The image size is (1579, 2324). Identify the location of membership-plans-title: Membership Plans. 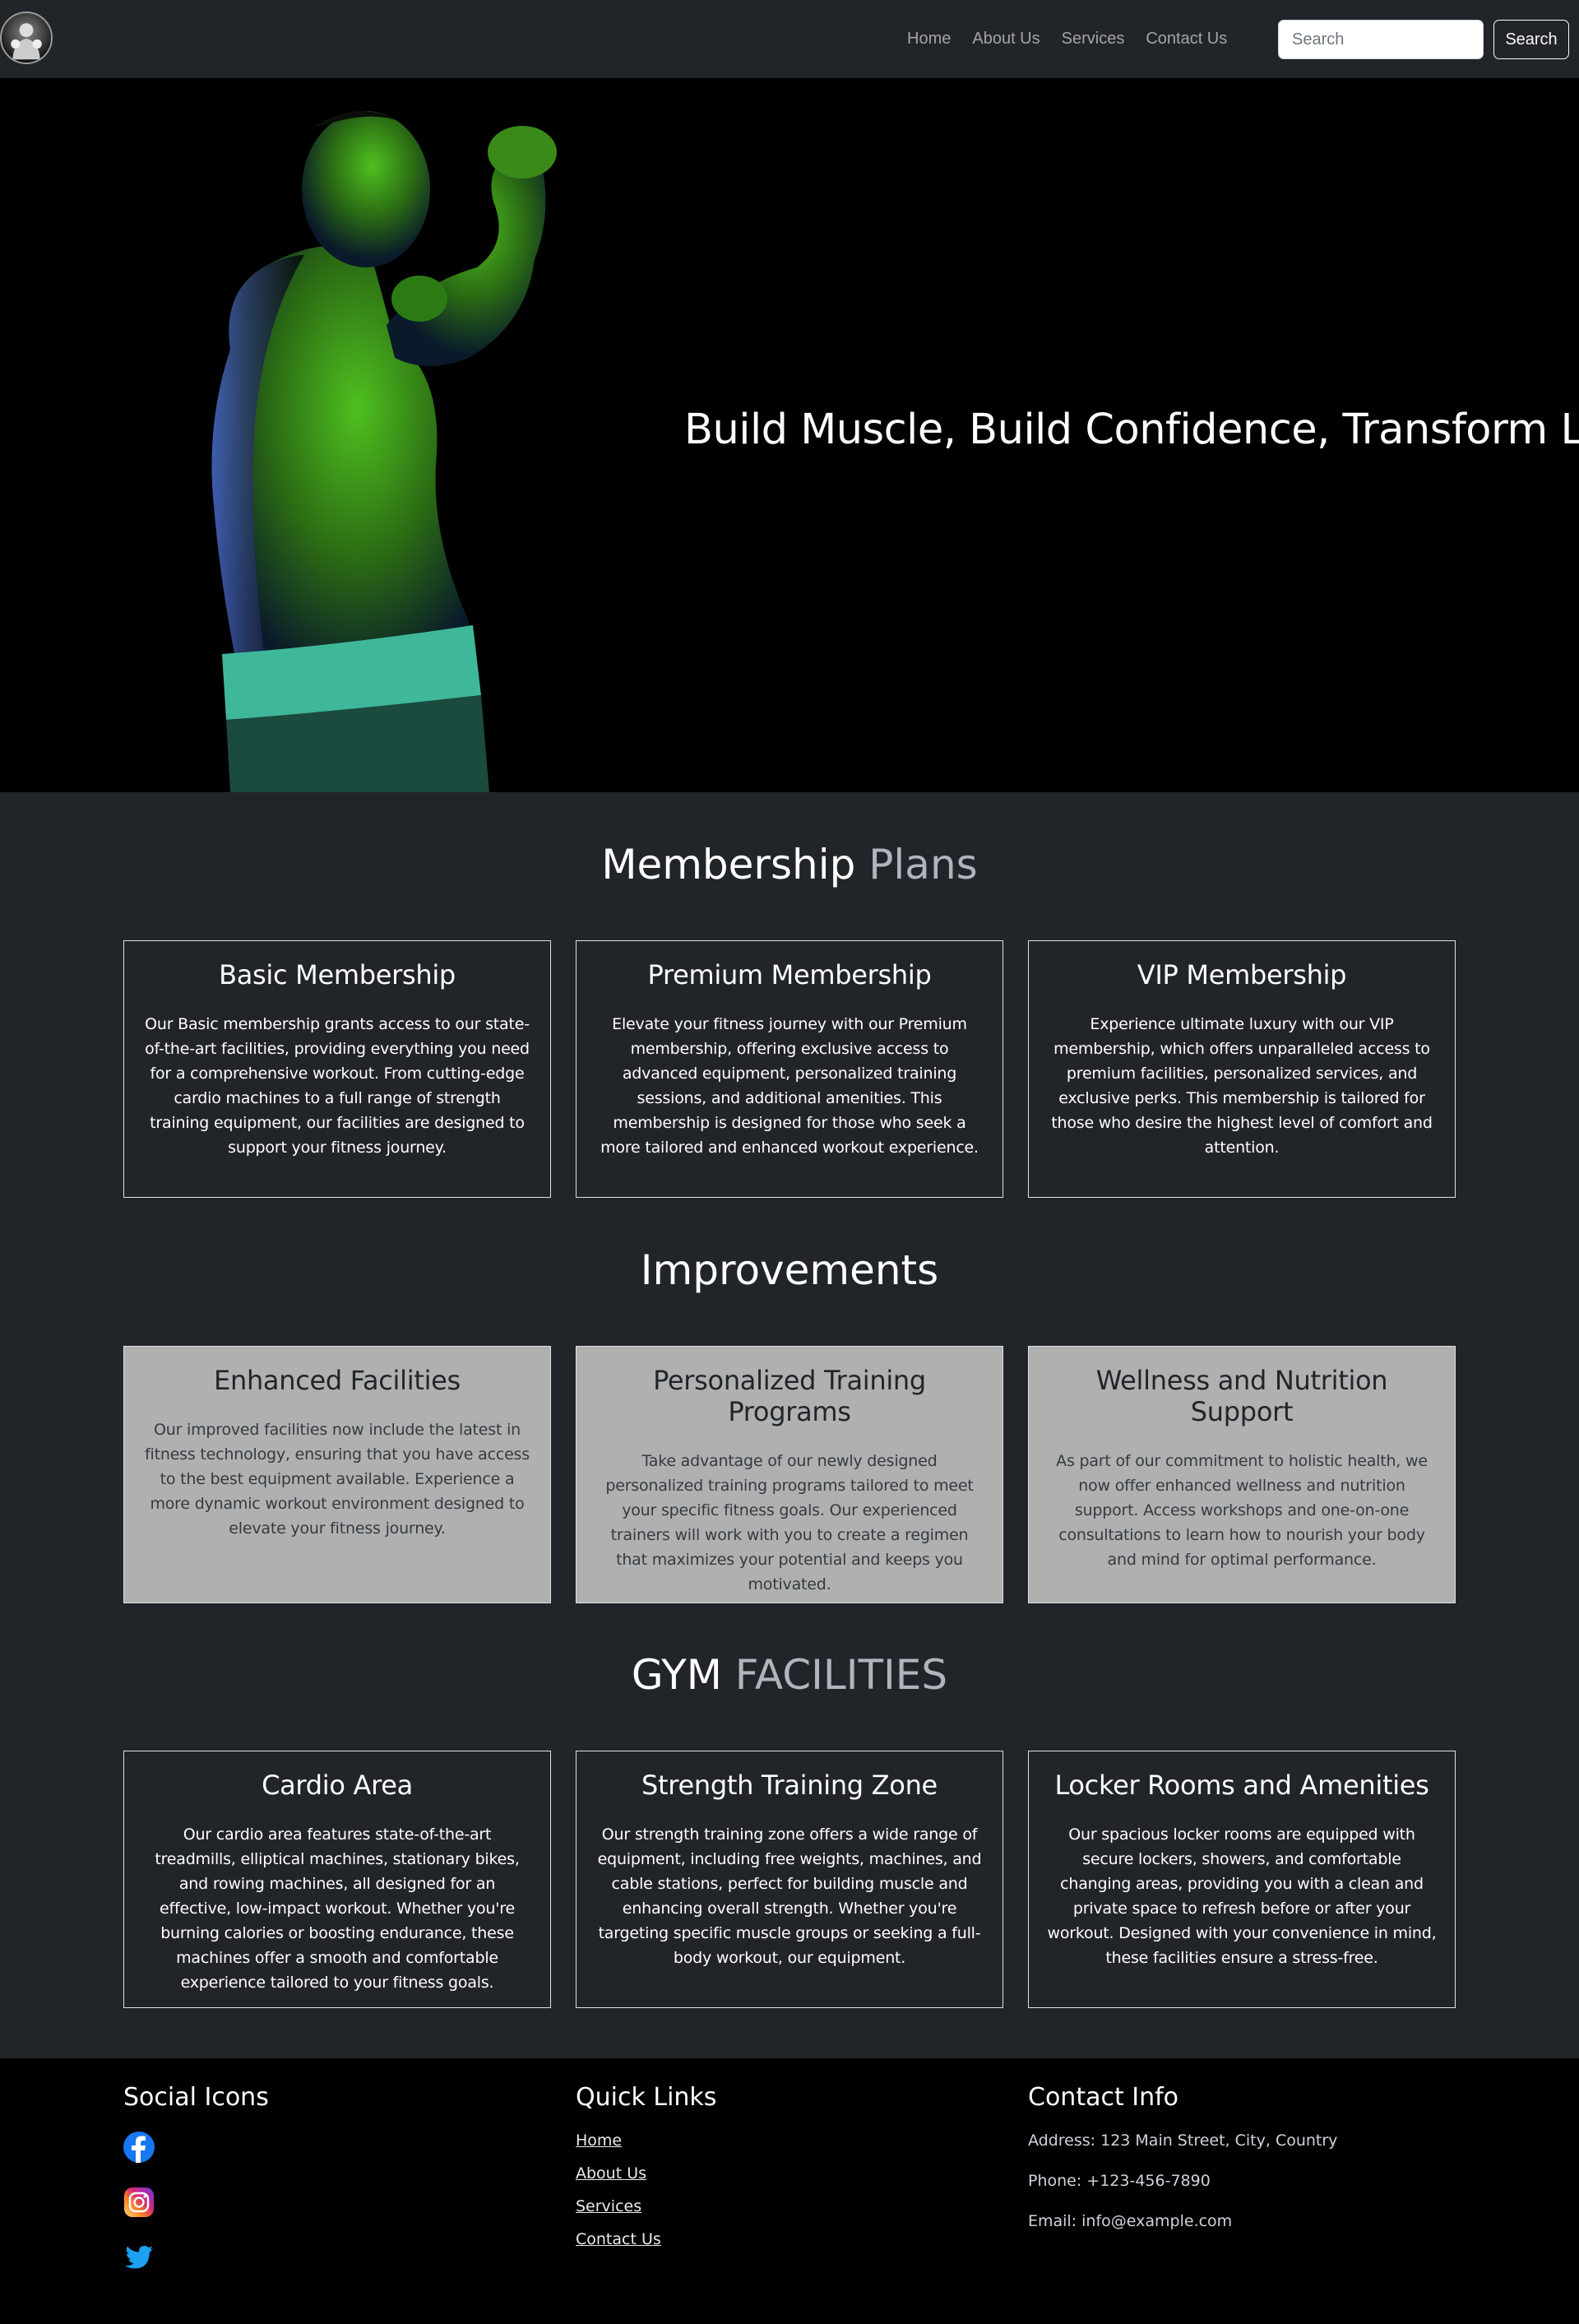
(789, 865).